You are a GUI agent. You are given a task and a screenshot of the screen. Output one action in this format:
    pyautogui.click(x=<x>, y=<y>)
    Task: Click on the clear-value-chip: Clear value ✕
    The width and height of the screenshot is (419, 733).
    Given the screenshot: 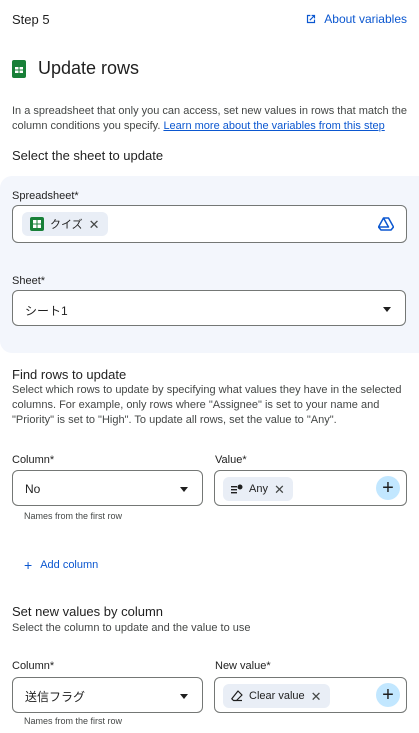 What is the action you would take?
    pyautogui.click(x=276, y=696)
    